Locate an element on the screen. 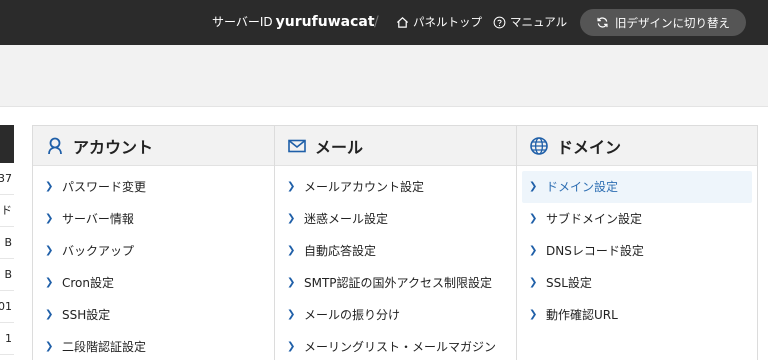  server-info: サーバーID yurufuwacat is located at coordinates (293, 22).